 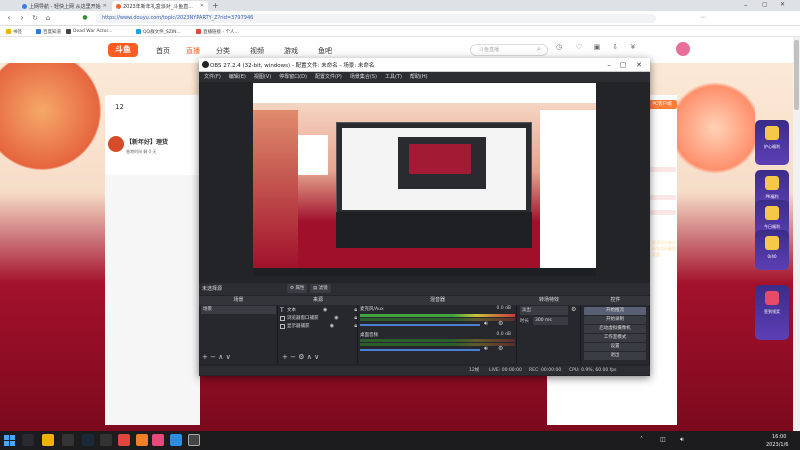 What do you see at coordinates (318, 310) in the screenshot?
I see `source-item: T 文本 ◉ 🔒︎` at bounding box center [318, 310].